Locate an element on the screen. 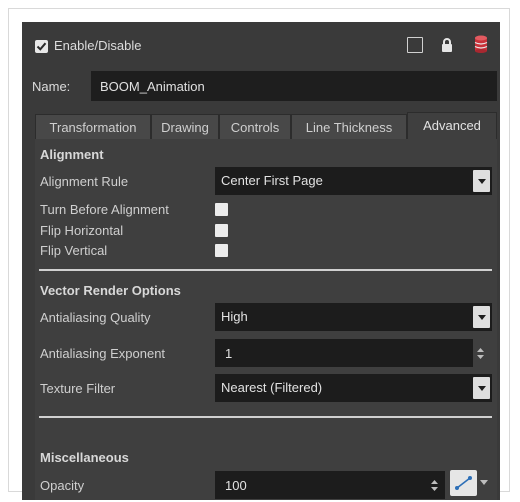 The height and width of the screenshot is (502, 520). antialiasing-exponent-field: 1 is located at coordinates (344, 353).